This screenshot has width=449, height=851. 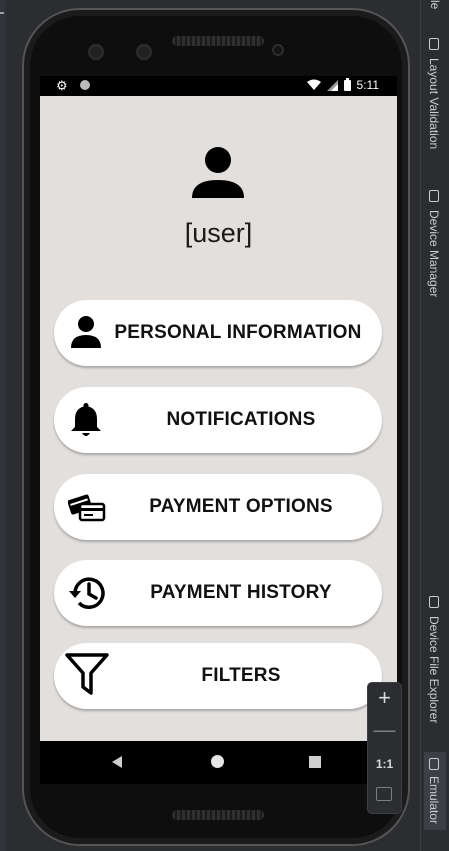 What do you see at coordinates (87, 593) in the screenshot?
I see `history-icon` at bounding box center [87, 593].